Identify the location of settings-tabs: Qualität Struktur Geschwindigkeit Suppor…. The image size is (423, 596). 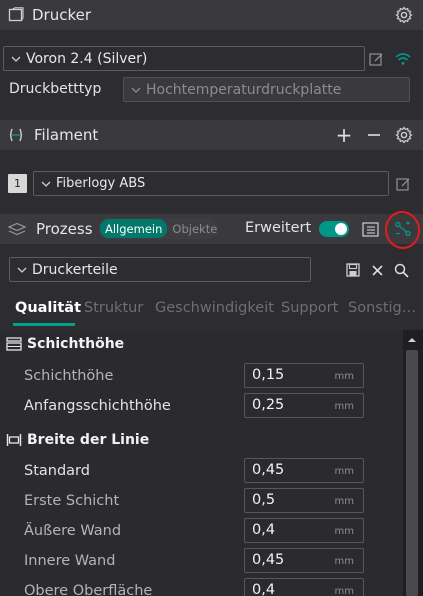
(211, 309).